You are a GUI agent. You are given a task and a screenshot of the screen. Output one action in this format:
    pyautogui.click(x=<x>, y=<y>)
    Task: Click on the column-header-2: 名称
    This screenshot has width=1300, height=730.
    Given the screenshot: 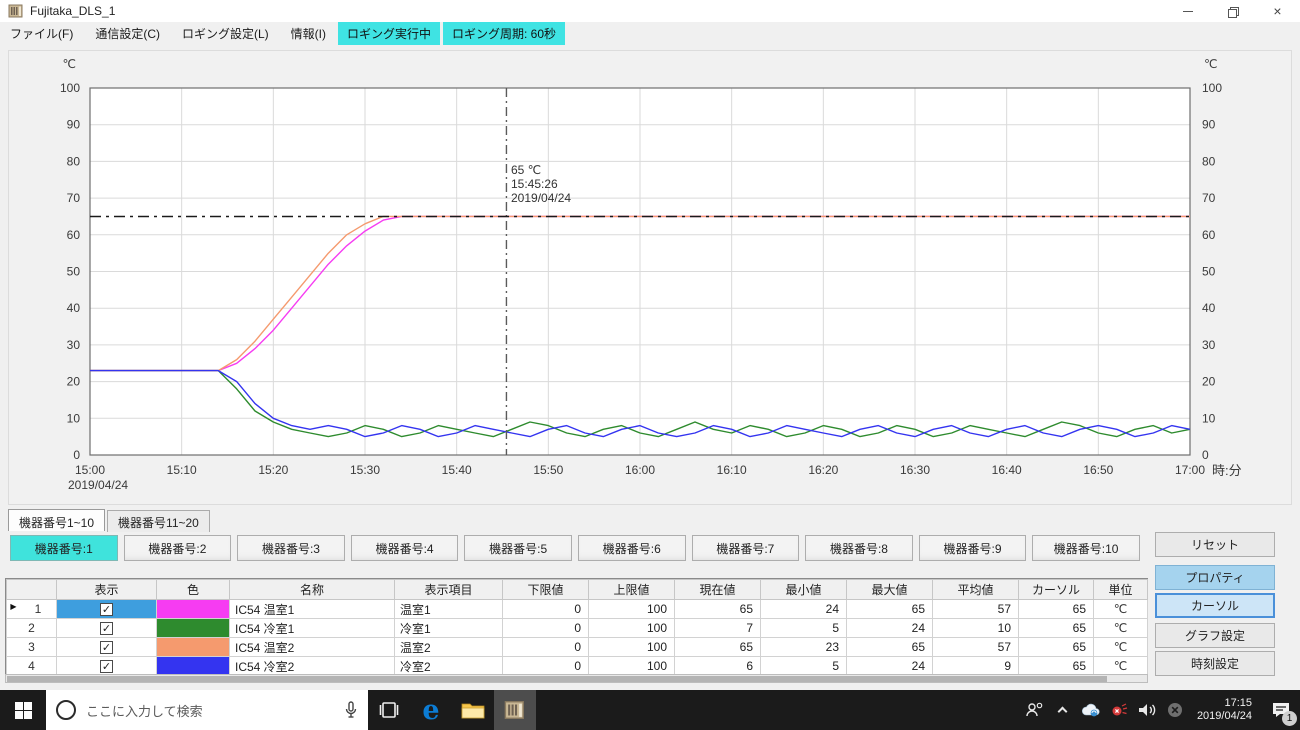 What is the action you would take?
    pyautogui.click(x=312, y=589)
    